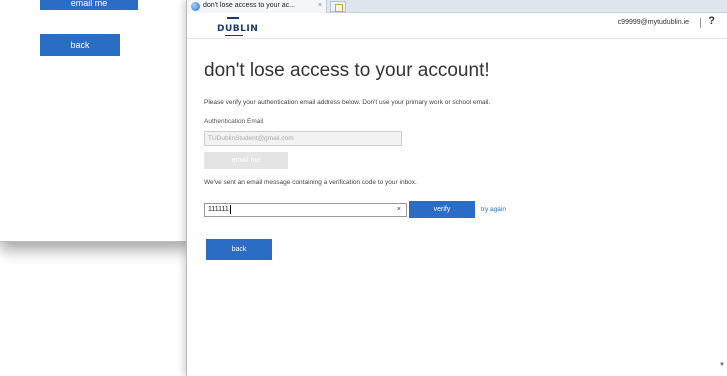 Image resolution: width=727 pixels, height=376 pixels. I want to click on authentication-email-label: Authentication Email, so click(234, 121).